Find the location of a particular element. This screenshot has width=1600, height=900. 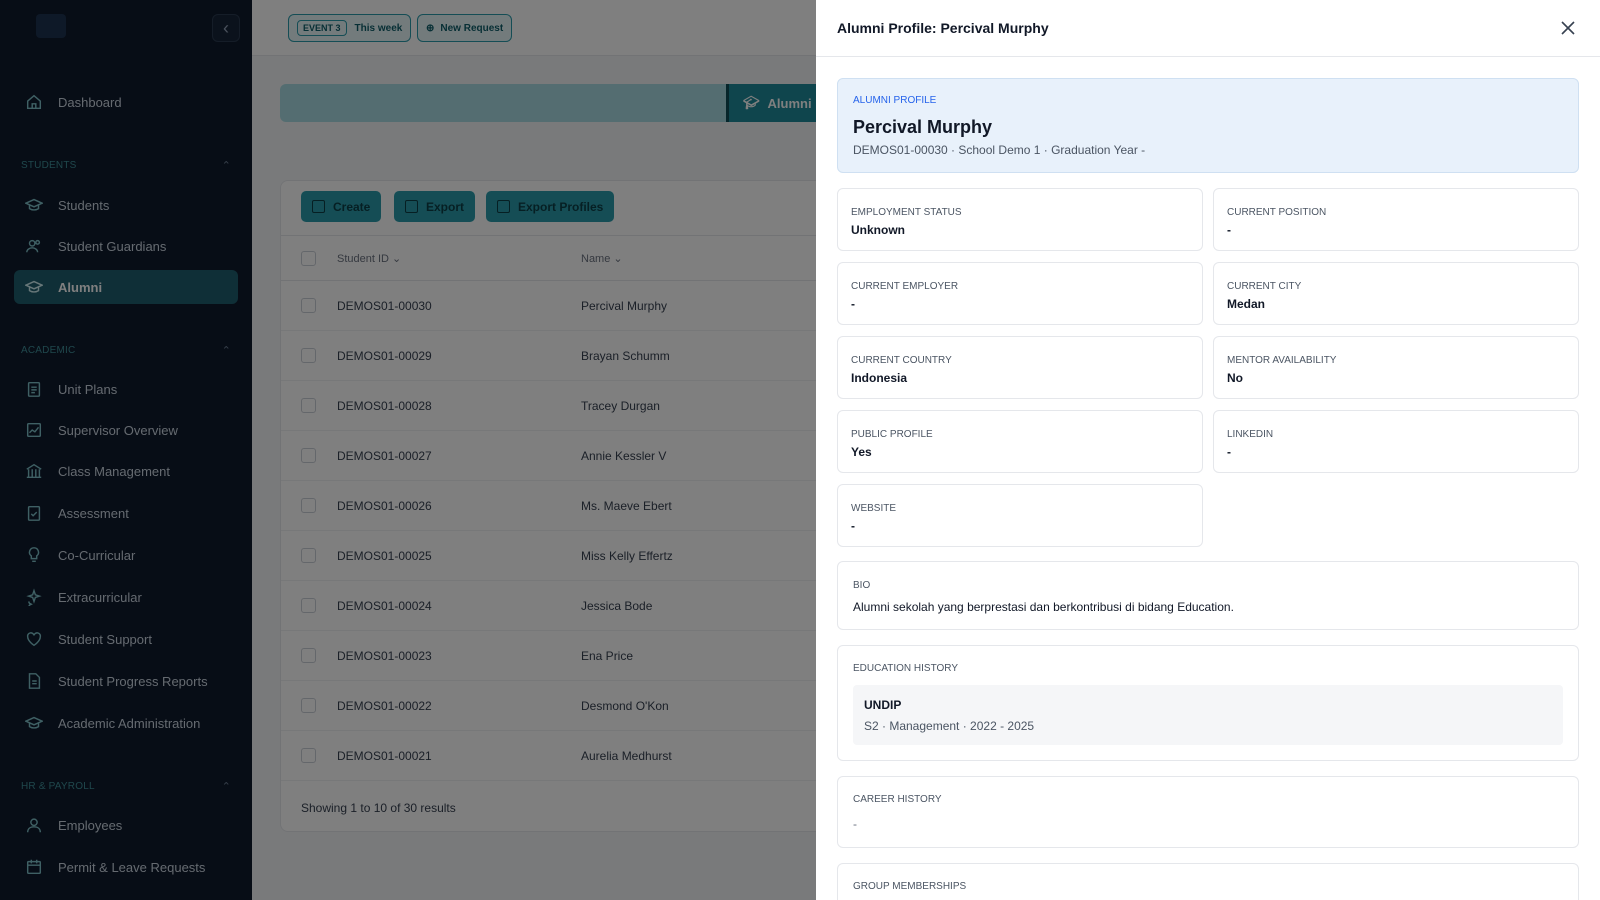

education-entry: UNDIP S2 · Management · 2022 - 2025 is located at coordinates (1208, 715).